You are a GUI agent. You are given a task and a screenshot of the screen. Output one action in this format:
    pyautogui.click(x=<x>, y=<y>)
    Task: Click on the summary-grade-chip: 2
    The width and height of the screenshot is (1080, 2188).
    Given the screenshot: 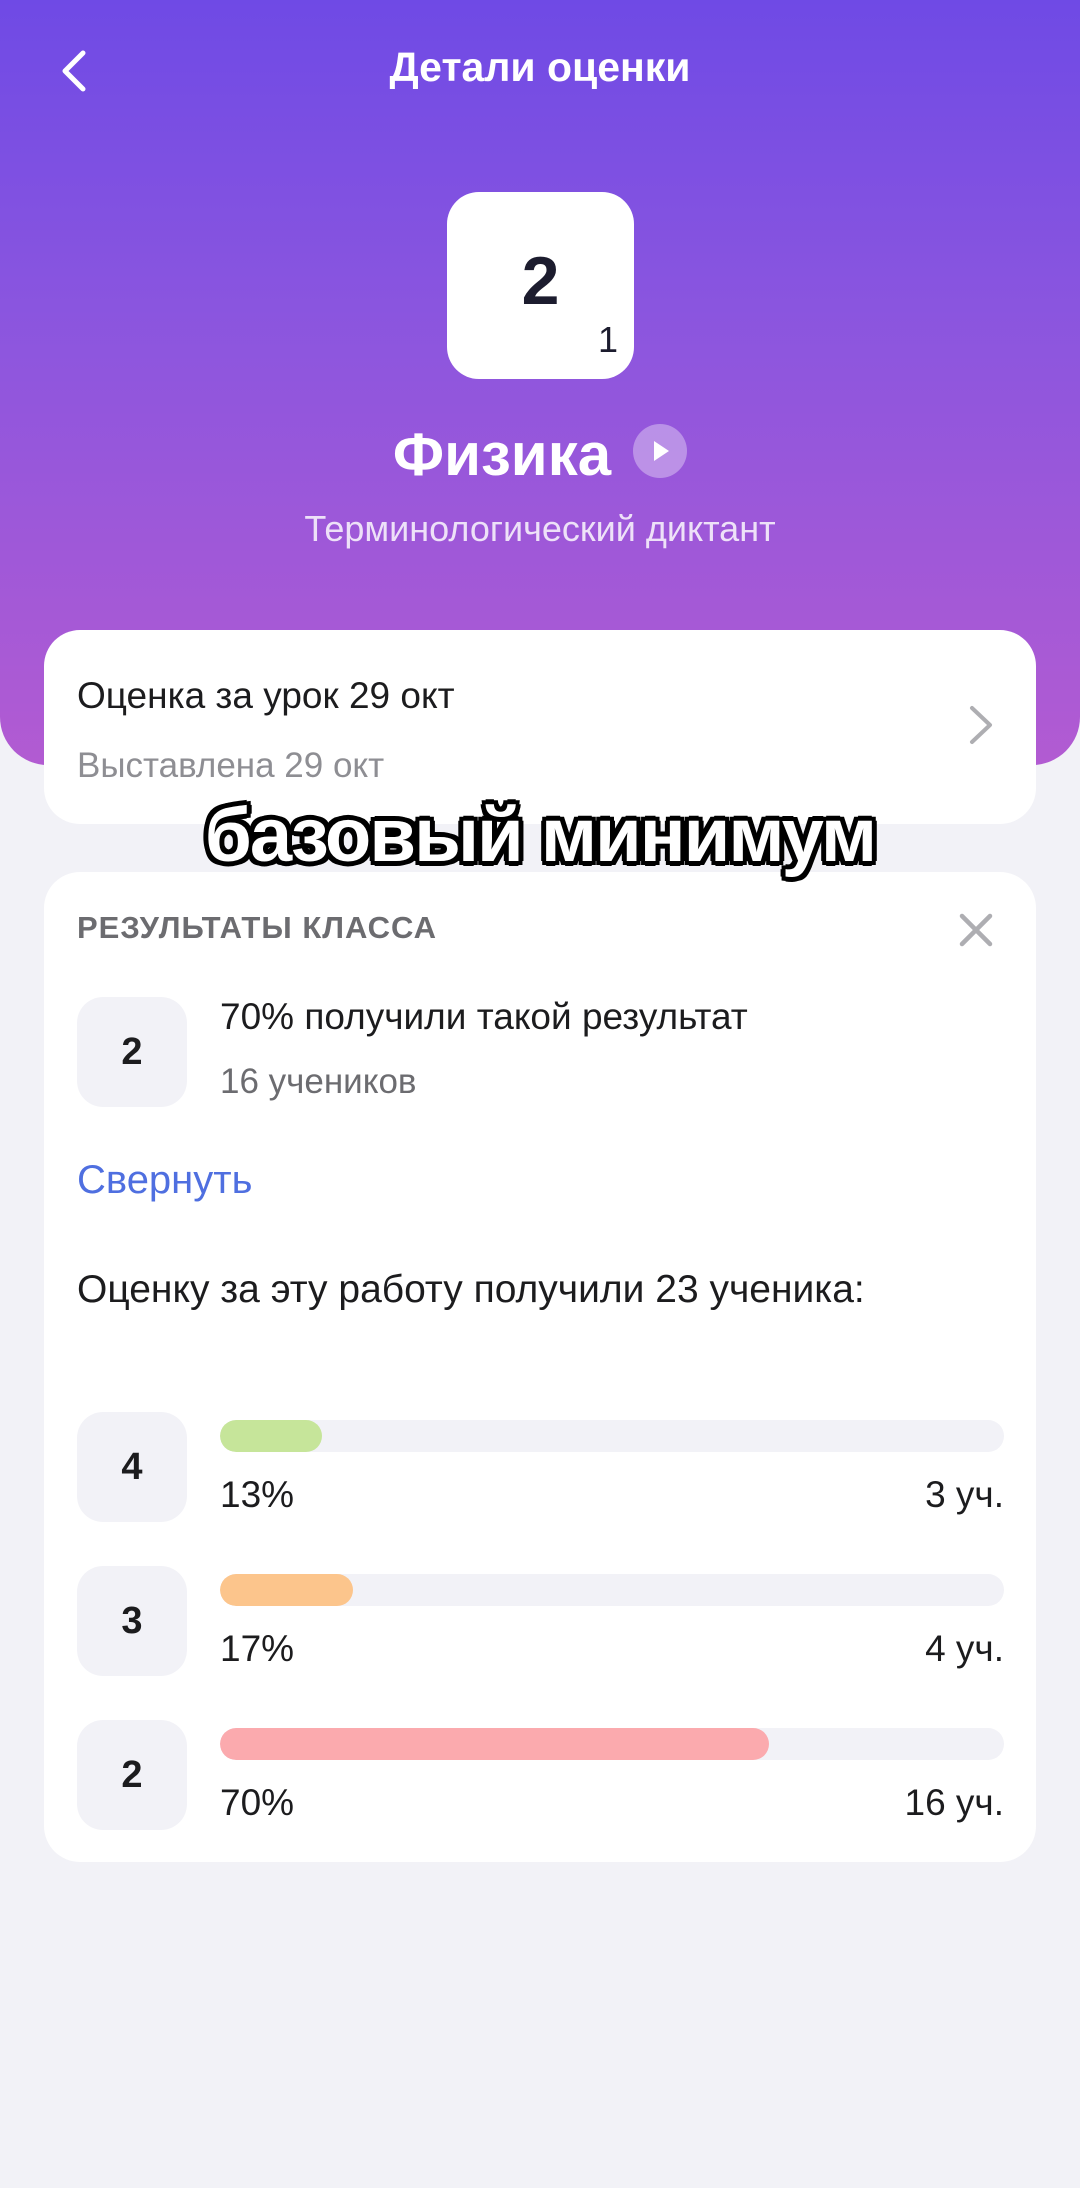 What is the action you would take?
    pyautogui.click(x=132, y=1052)
    